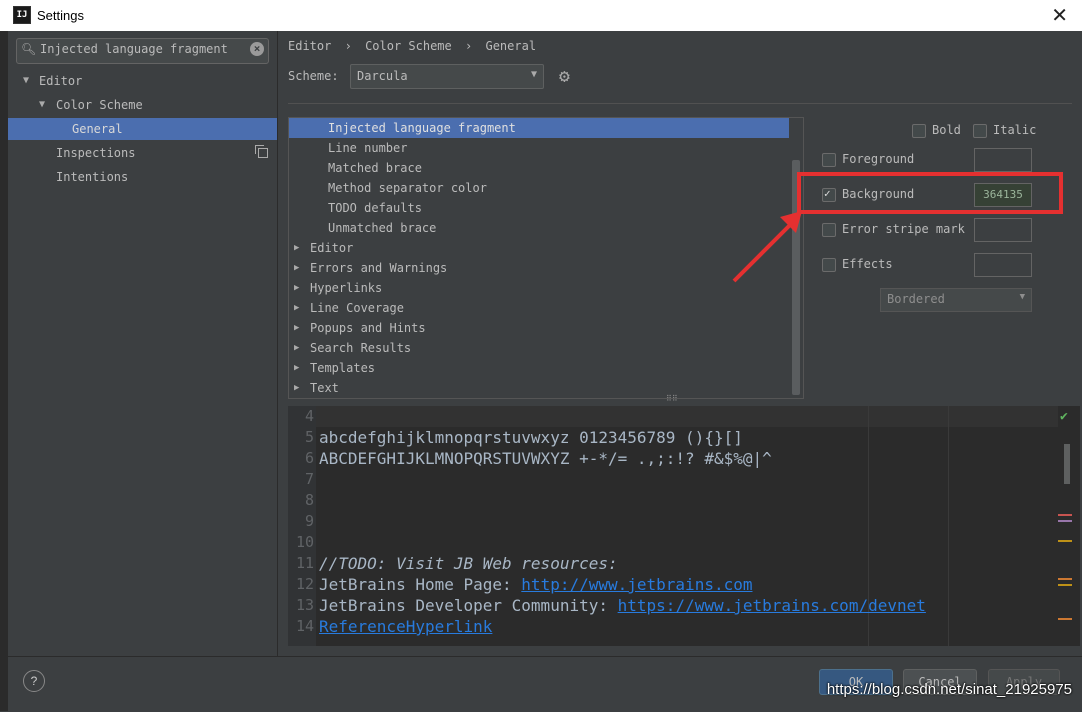 The image size is (1082, 712). Describe the element at coordinates (142, 81) in the screenshot. I see `sidebar-item-editor: ▼ Editor` at that location.